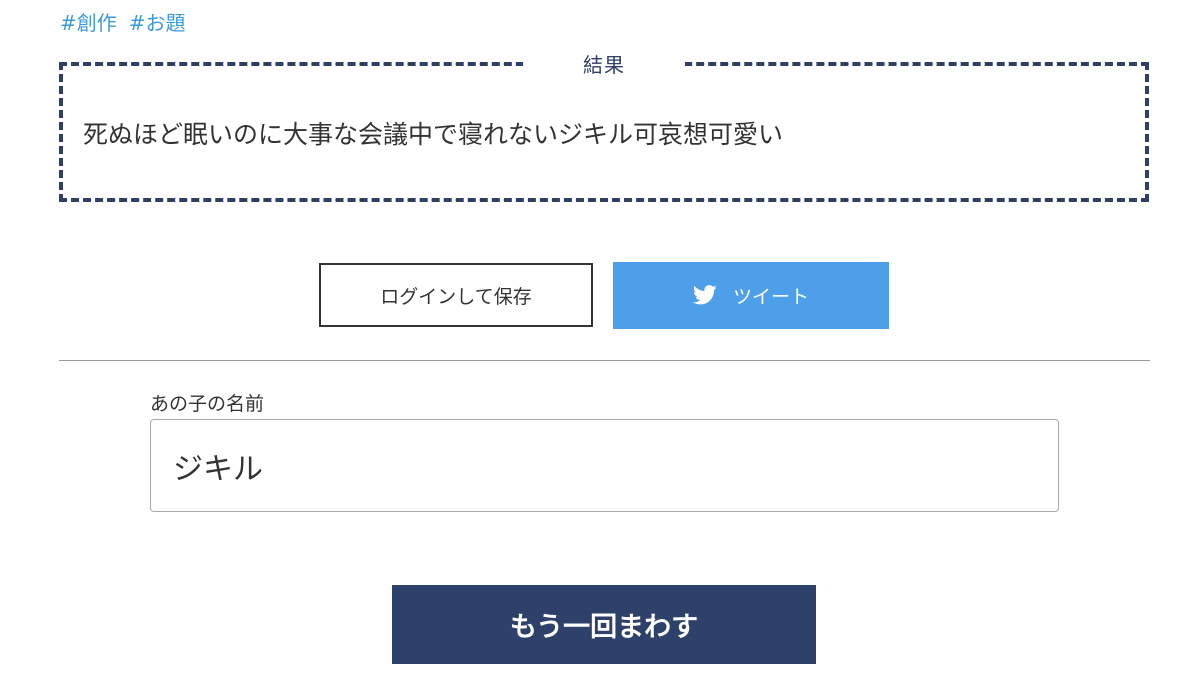 This screenshot has height=692, width=1200. I want to click on result-label: 結果, so click(604, 65).